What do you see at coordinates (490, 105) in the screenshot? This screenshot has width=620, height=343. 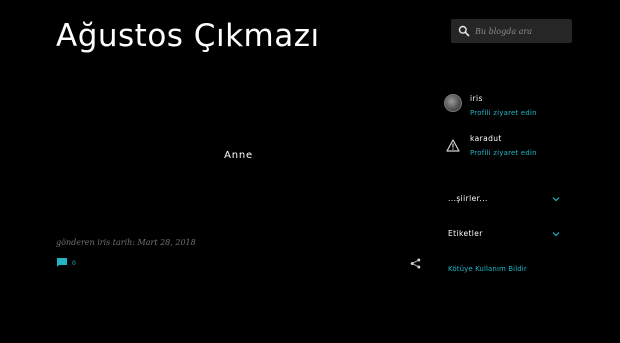 I see `profile-iris: iris Profili ziyaret edin` at bounding box center [490, 105].